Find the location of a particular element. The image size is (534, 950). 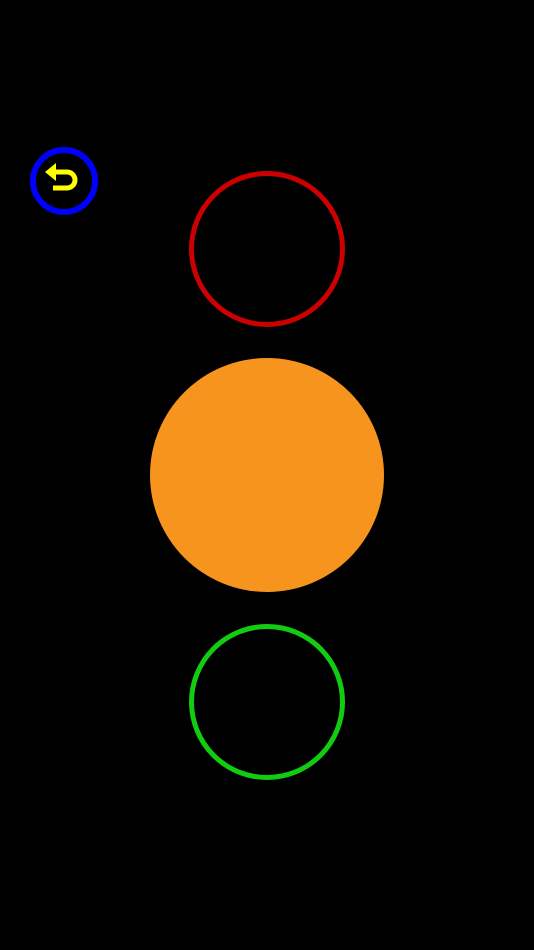

amber-light is located at coordinates (267, 475).